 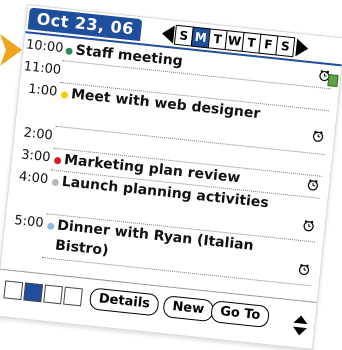 I want to click on list-view-button, so click(x=73, y=297).